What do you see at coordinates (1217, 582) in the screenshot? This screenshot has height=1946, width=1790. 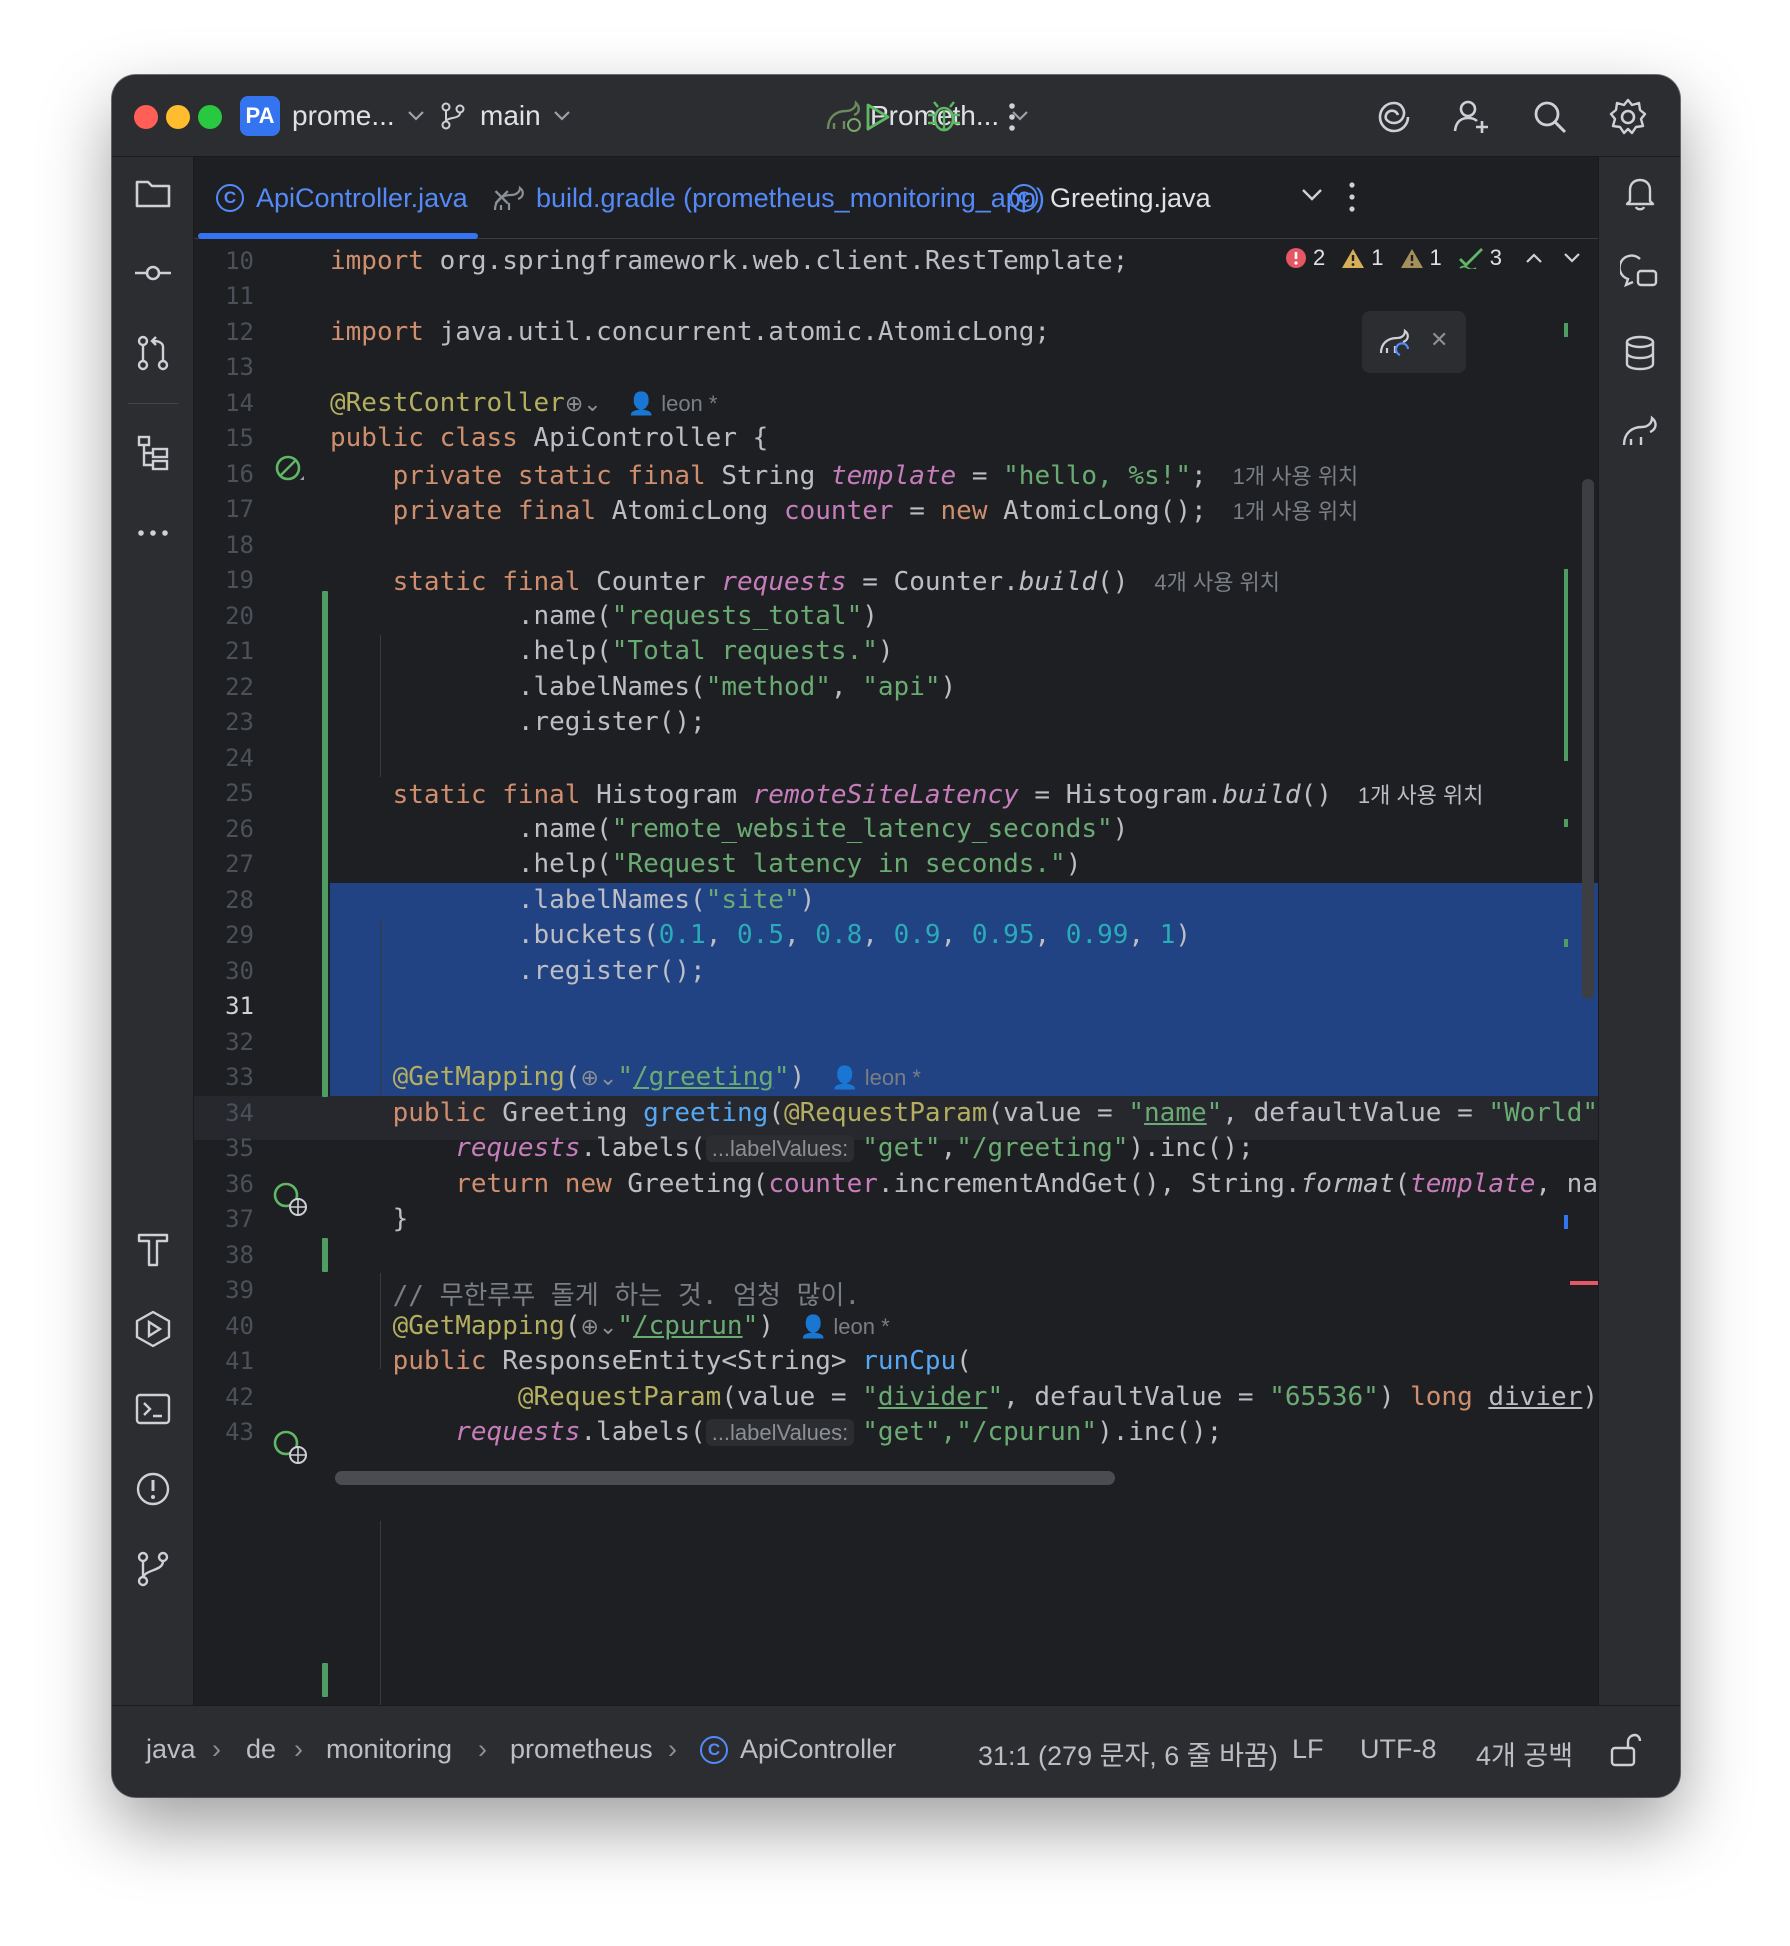 I see `usage-hint: 4개 사용 위치` at bounding box center [1217, 582].